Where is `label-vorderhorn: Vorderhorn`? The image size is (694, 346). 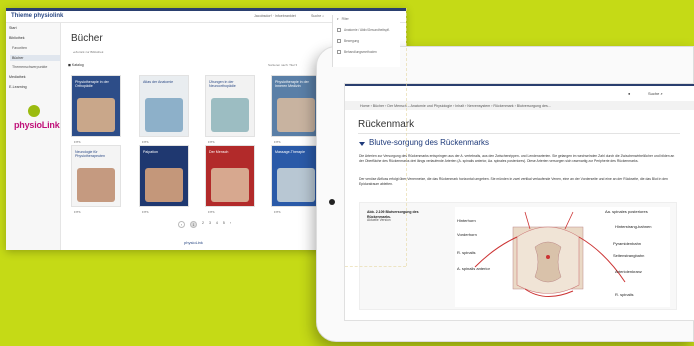 label-vorderhorn: Vorderhorn is located at coordinates (467, 234).